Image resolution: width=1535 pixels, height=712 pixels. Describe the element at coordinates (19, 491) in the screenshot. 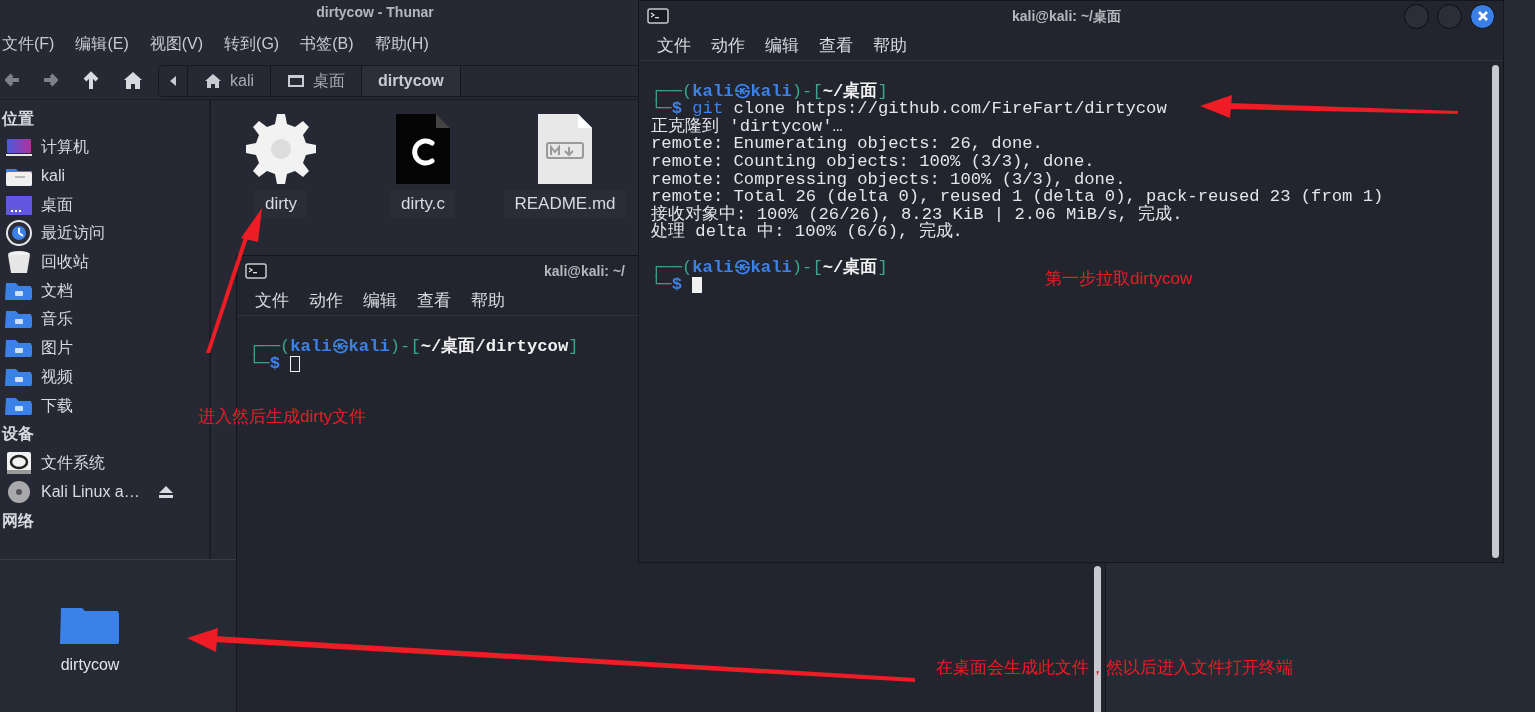

I see `disc-icon` at that location.